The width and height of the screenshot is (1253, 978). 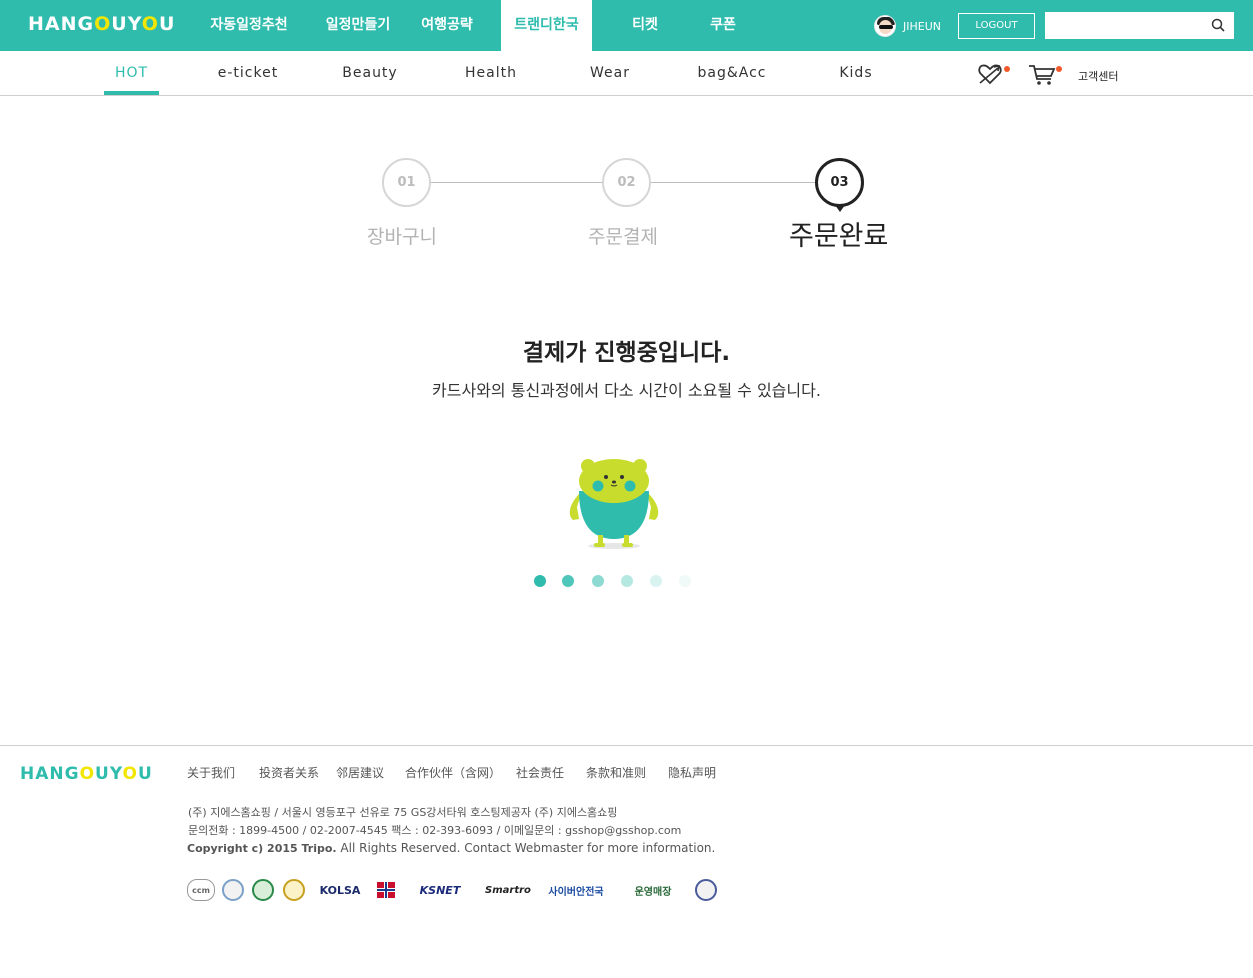 I want to click on step-2-label: 주문결제, so click(x=623, y=237).